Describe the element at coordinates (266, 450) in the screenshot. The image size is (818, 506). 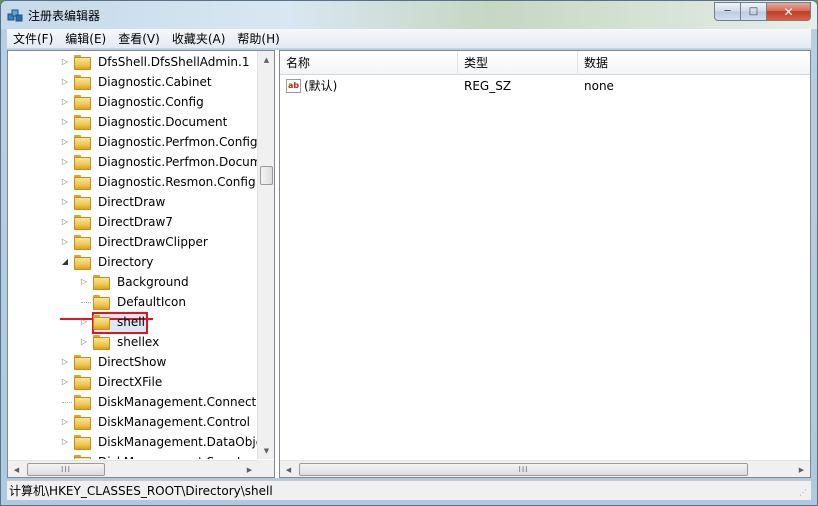
I see `scroll-down-arrow-icon: ▼` at that location.